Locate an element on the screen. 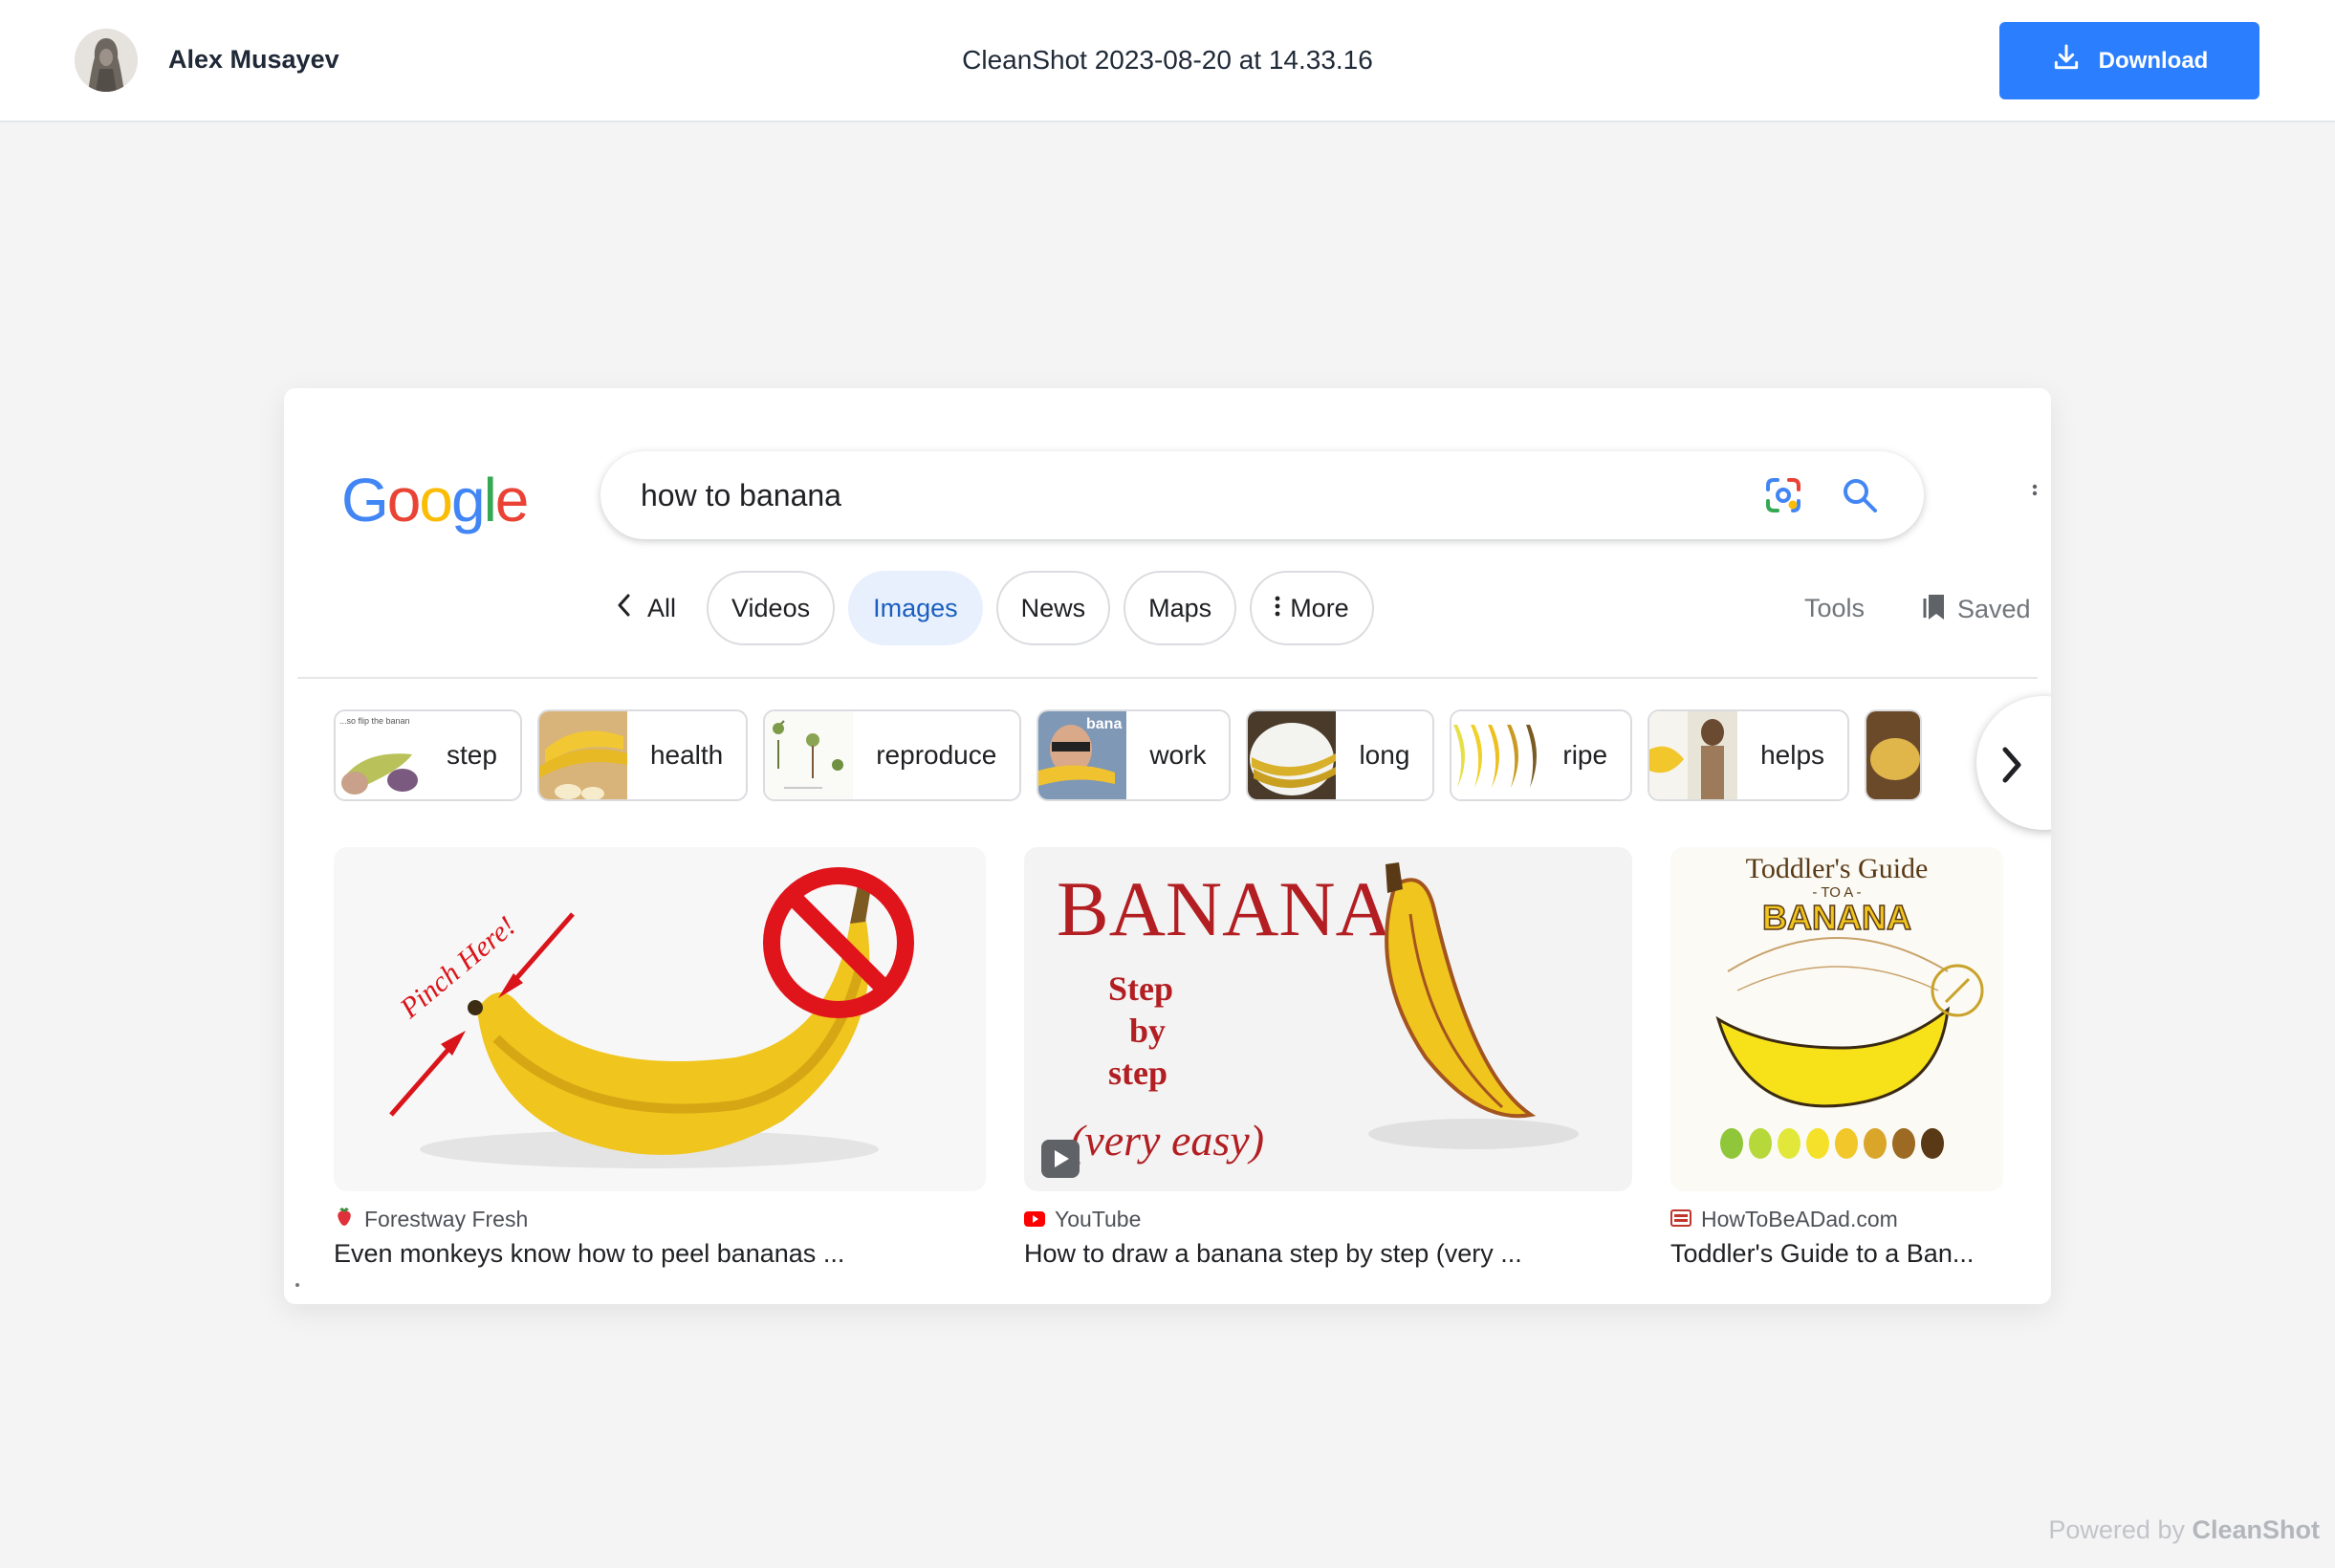 This screenshot has height=1568, width=2335. divider is located at coordinates (1167, 678).